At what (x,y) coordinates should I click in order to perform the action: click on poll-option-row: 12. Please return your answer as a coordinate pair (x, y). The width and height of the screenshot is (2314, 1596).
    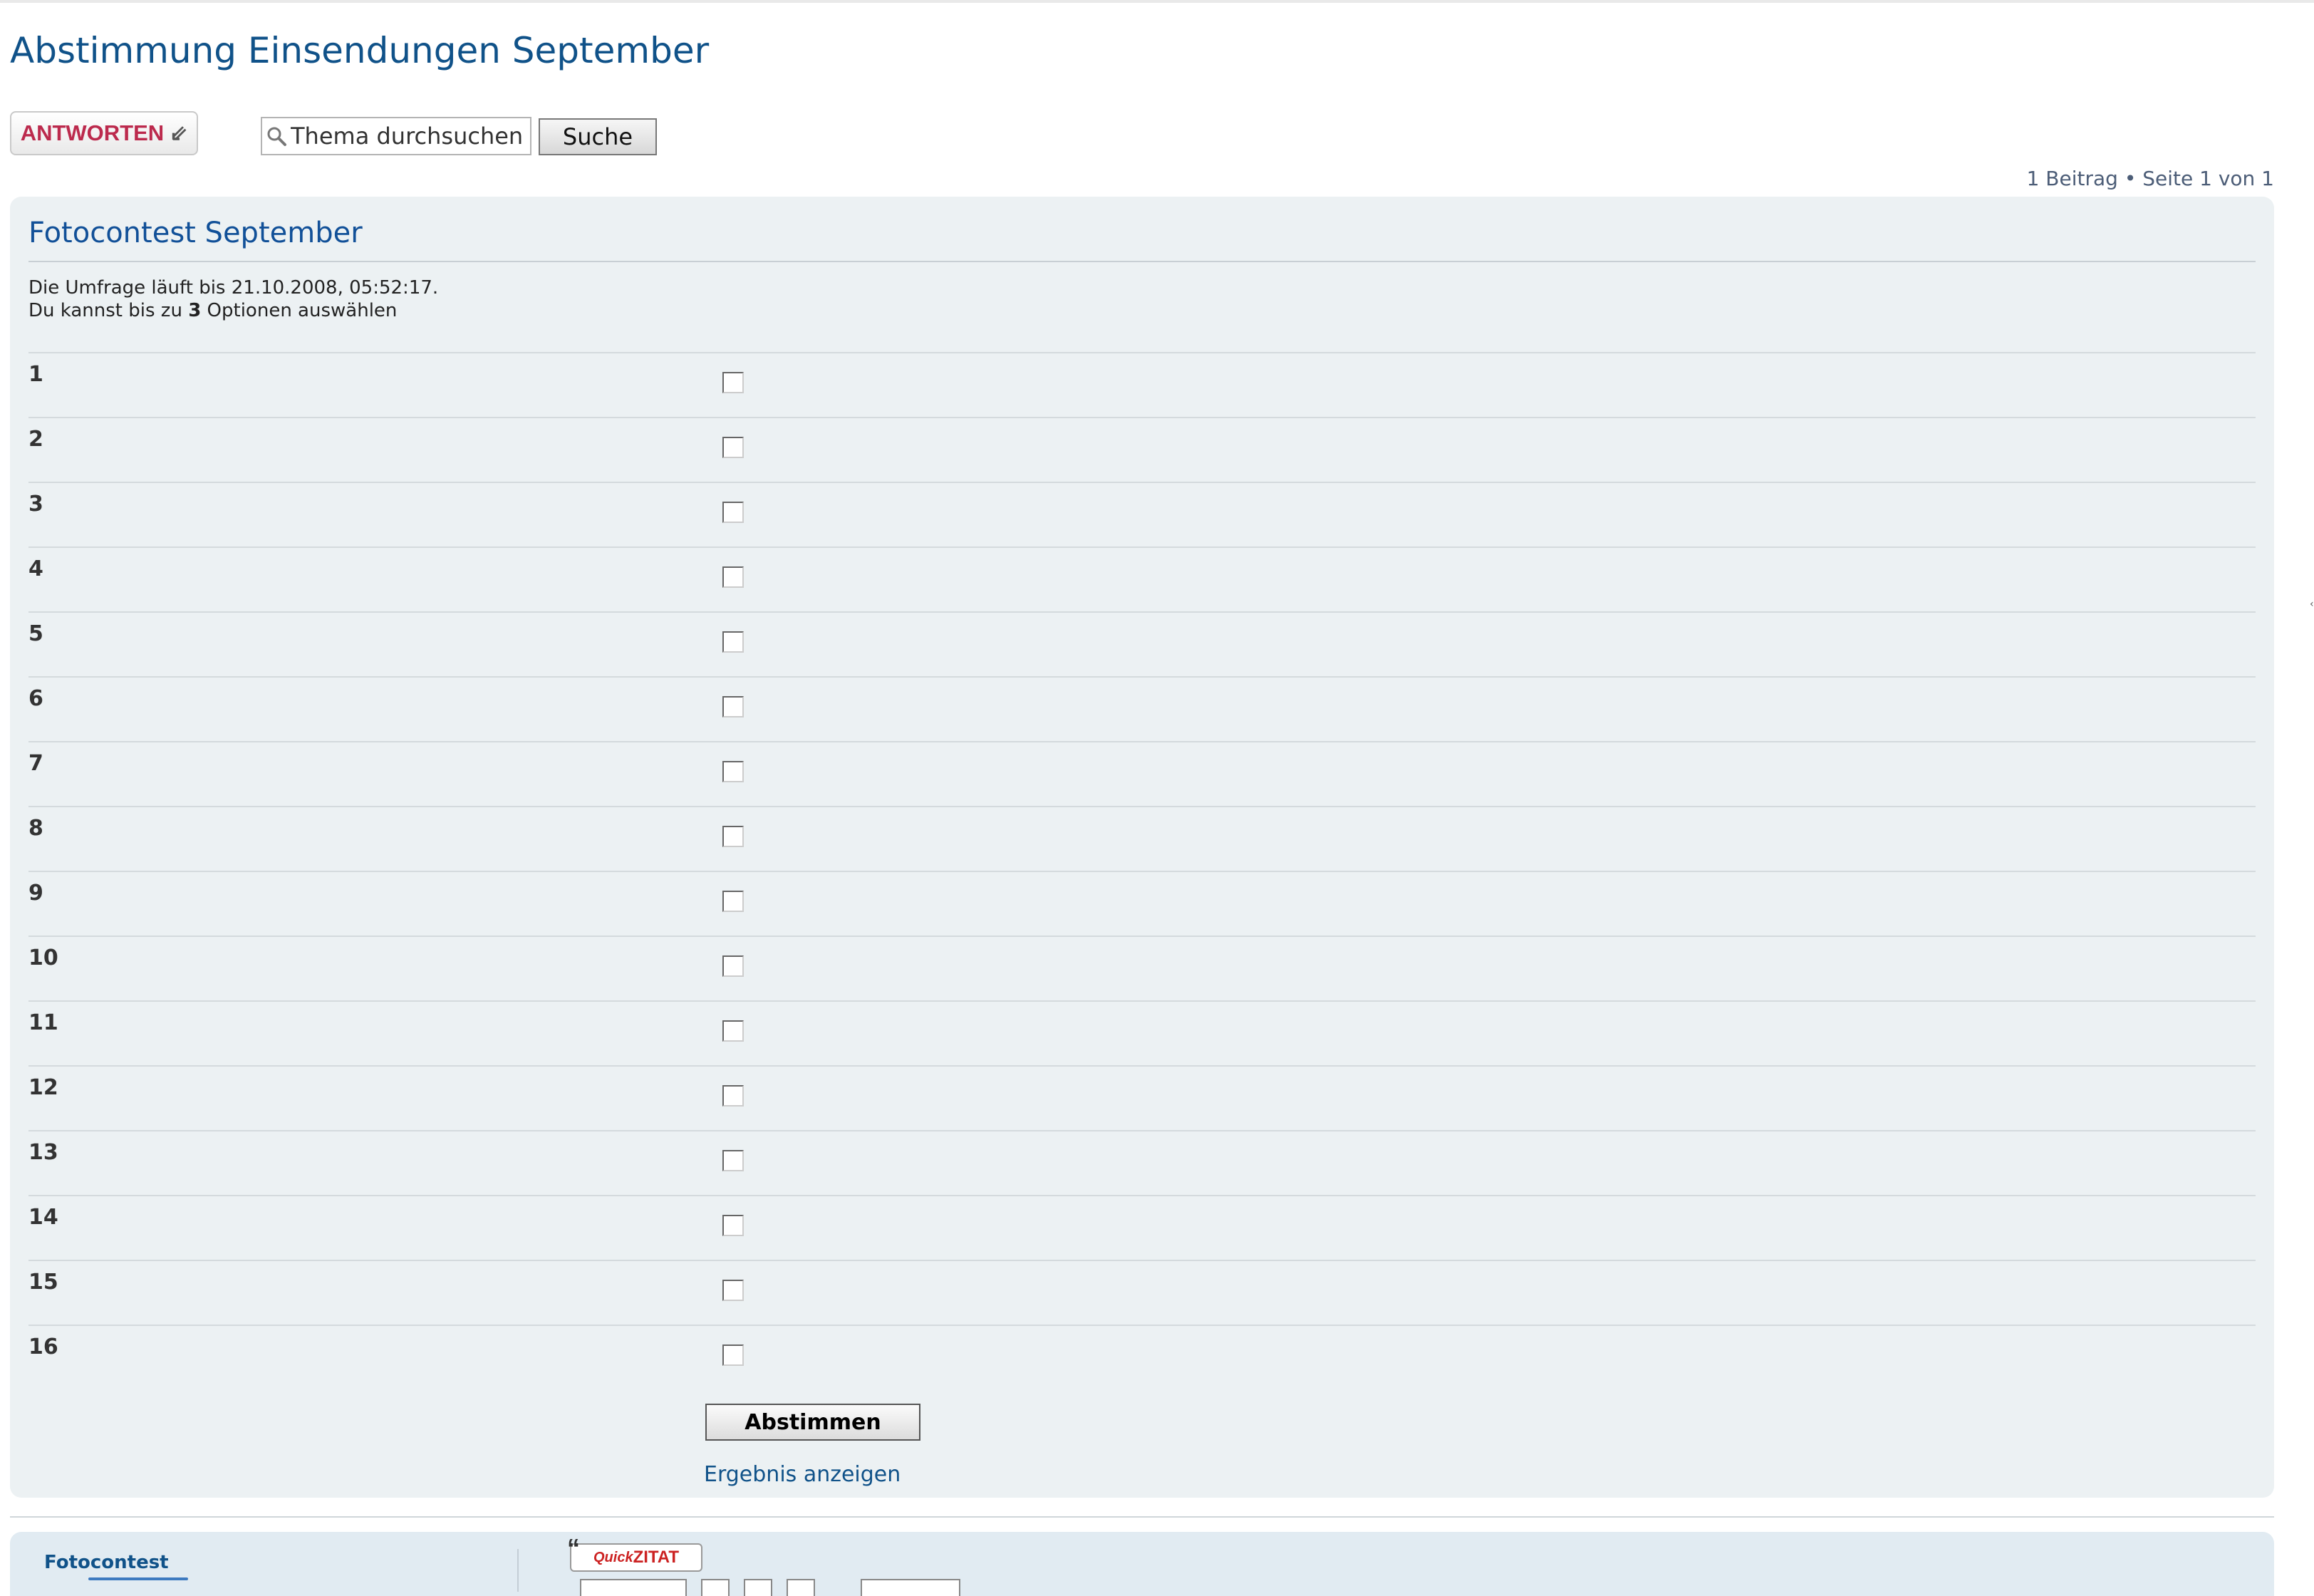
    Looking at the image, I should click on (1142, 1097).